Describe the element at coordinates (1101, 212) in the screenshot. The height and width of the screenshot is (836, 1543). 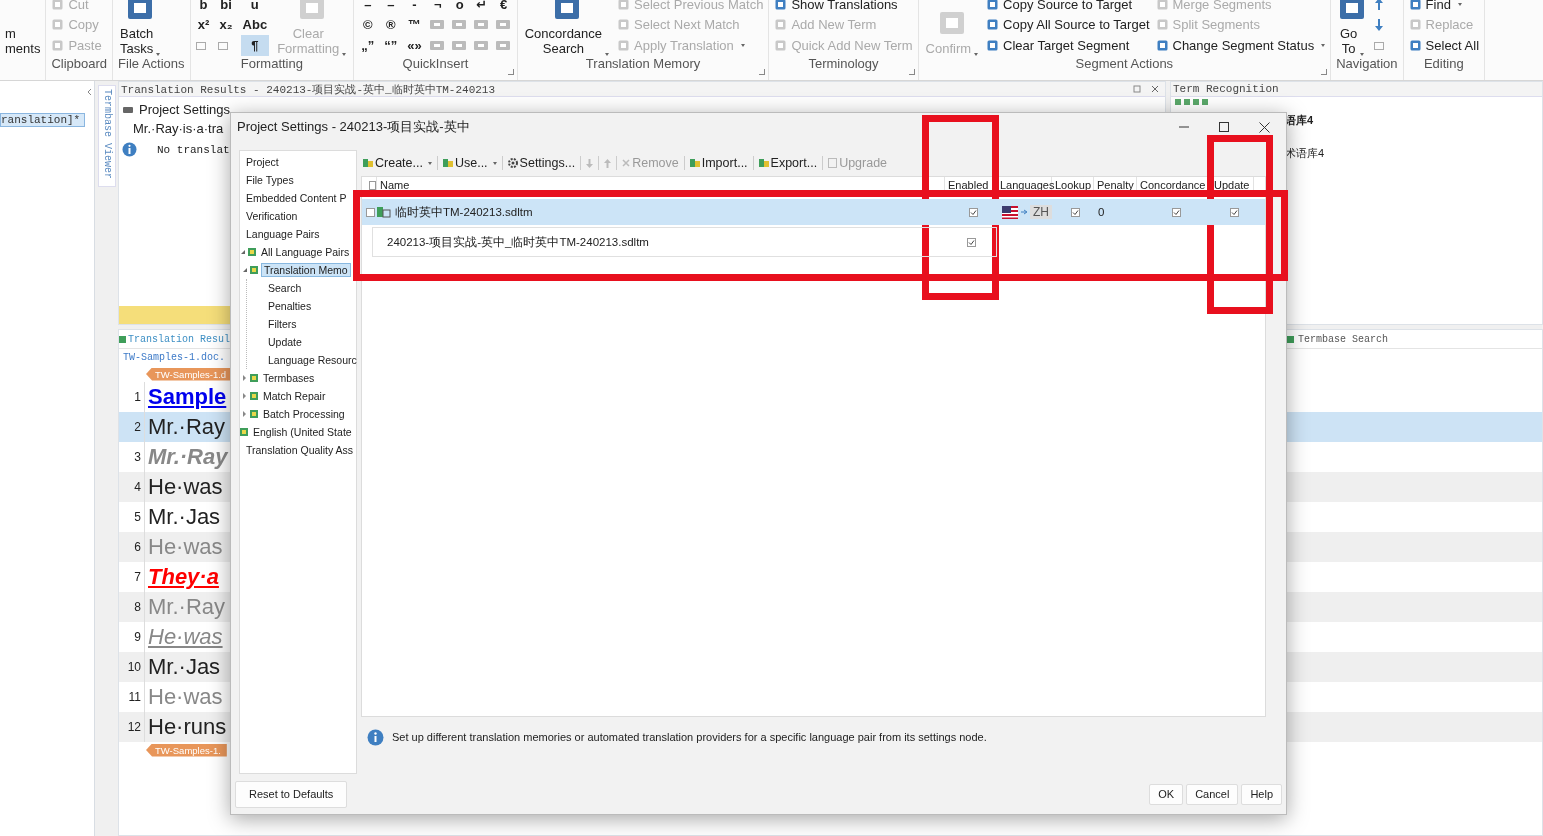
I see `penalty-cell-text: 0` at that location.